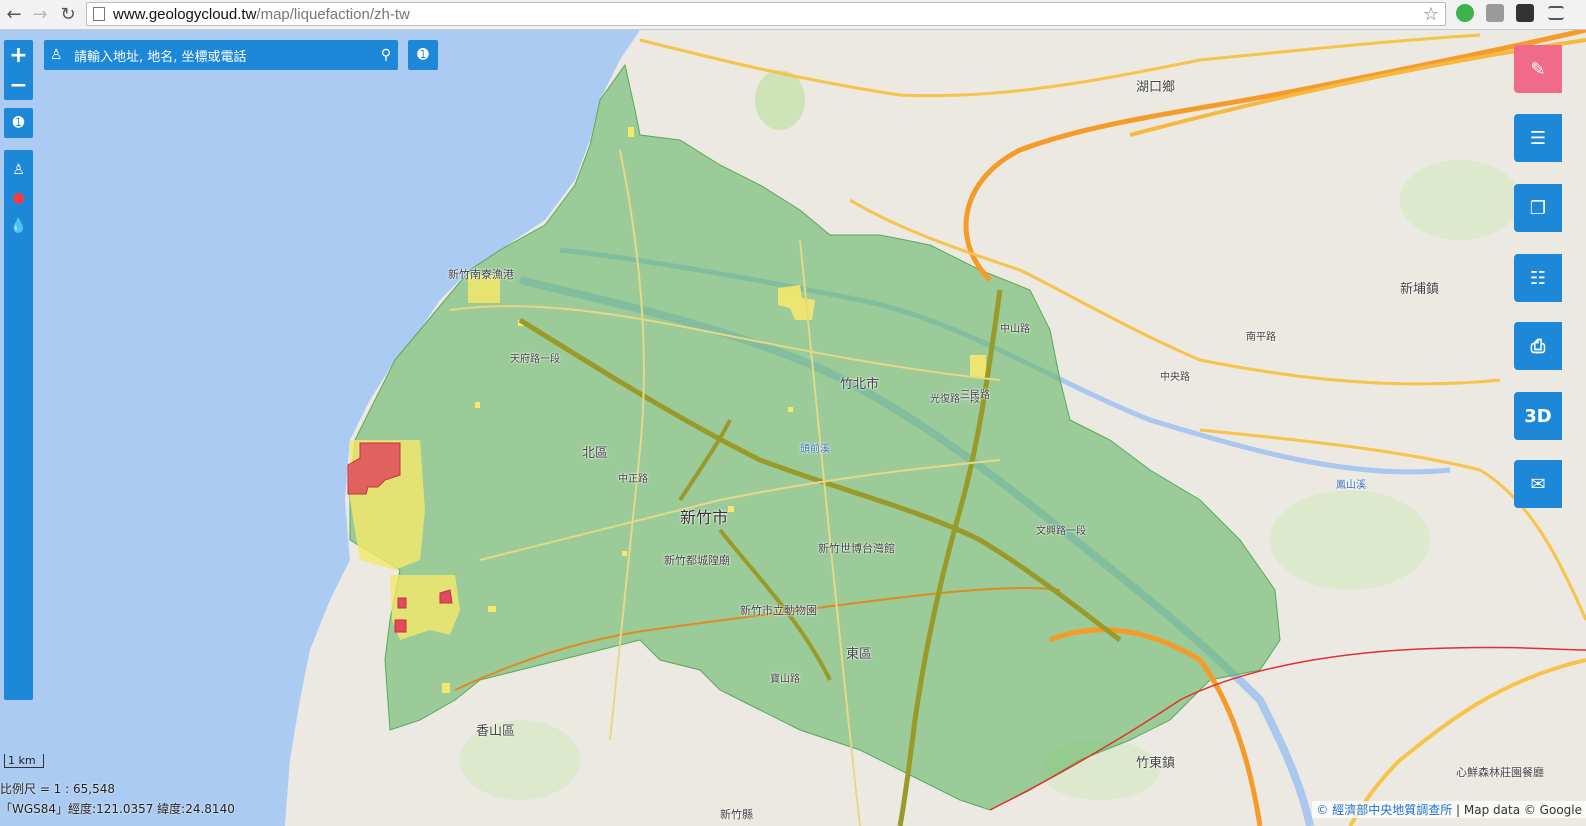 The width and height of the screenshot is (1586, 826). I want to click on coordinate-readout: 「WGS84」經度:121.0357 緯度:24.8140, so click(117, 809).